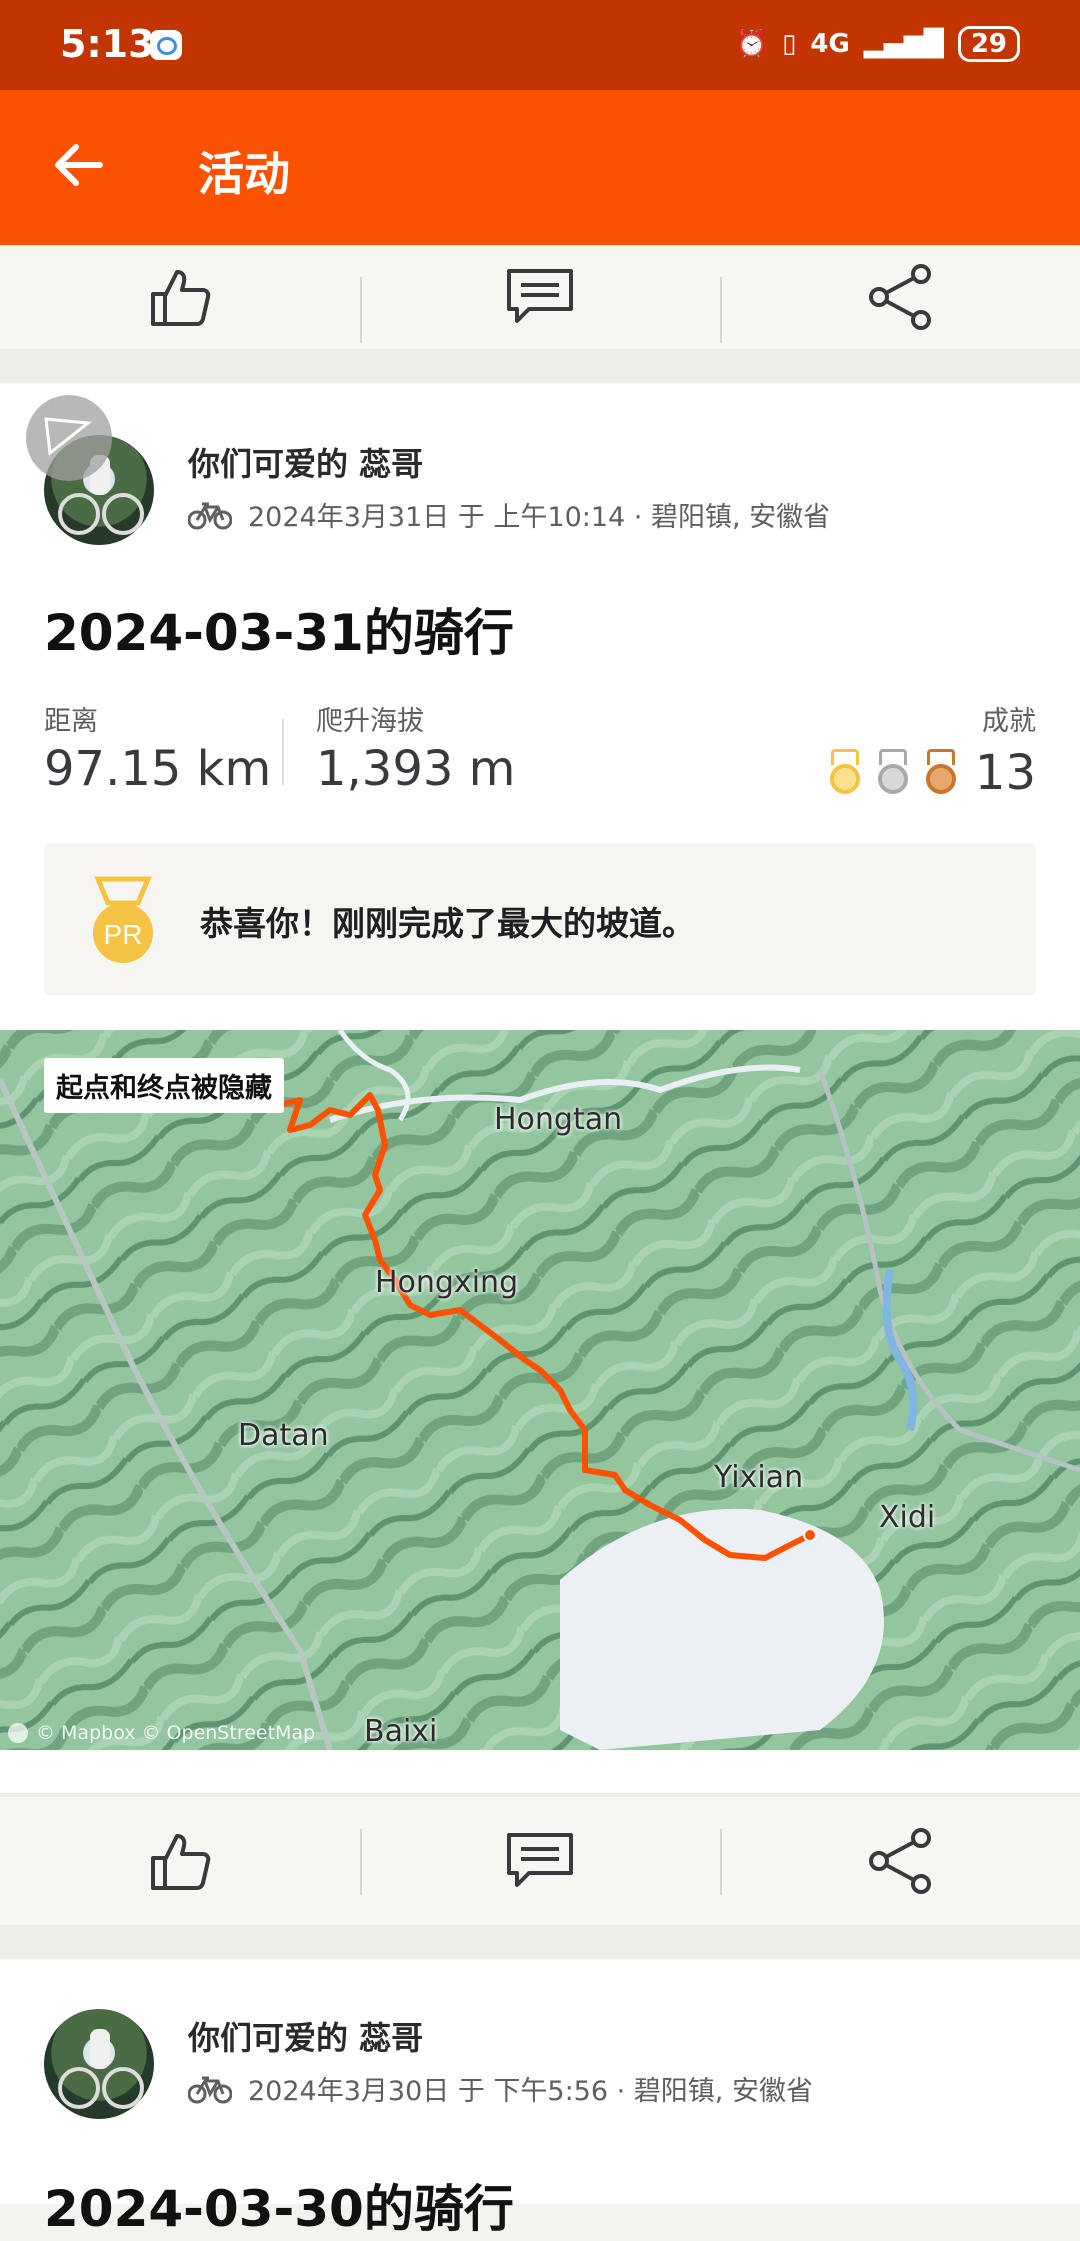 This screenshot has width=1080, height=2241. Describe the element at coordinates (416, 769) in the screenshot. I see `elevation-value: 1,393 m` at that location.